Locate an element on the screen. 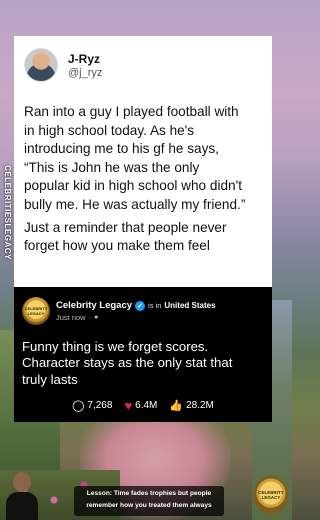 The height and width of the screenshot is (520, 320). globe-icon: ● is located at coordinates (96, 317).